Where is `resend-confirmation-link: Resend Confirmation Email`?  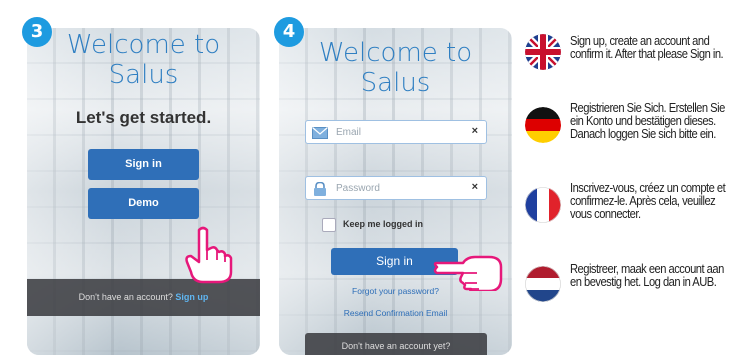 resend-confirmation-link: Resend Confirmation Email is located at coordinates (395, 313).